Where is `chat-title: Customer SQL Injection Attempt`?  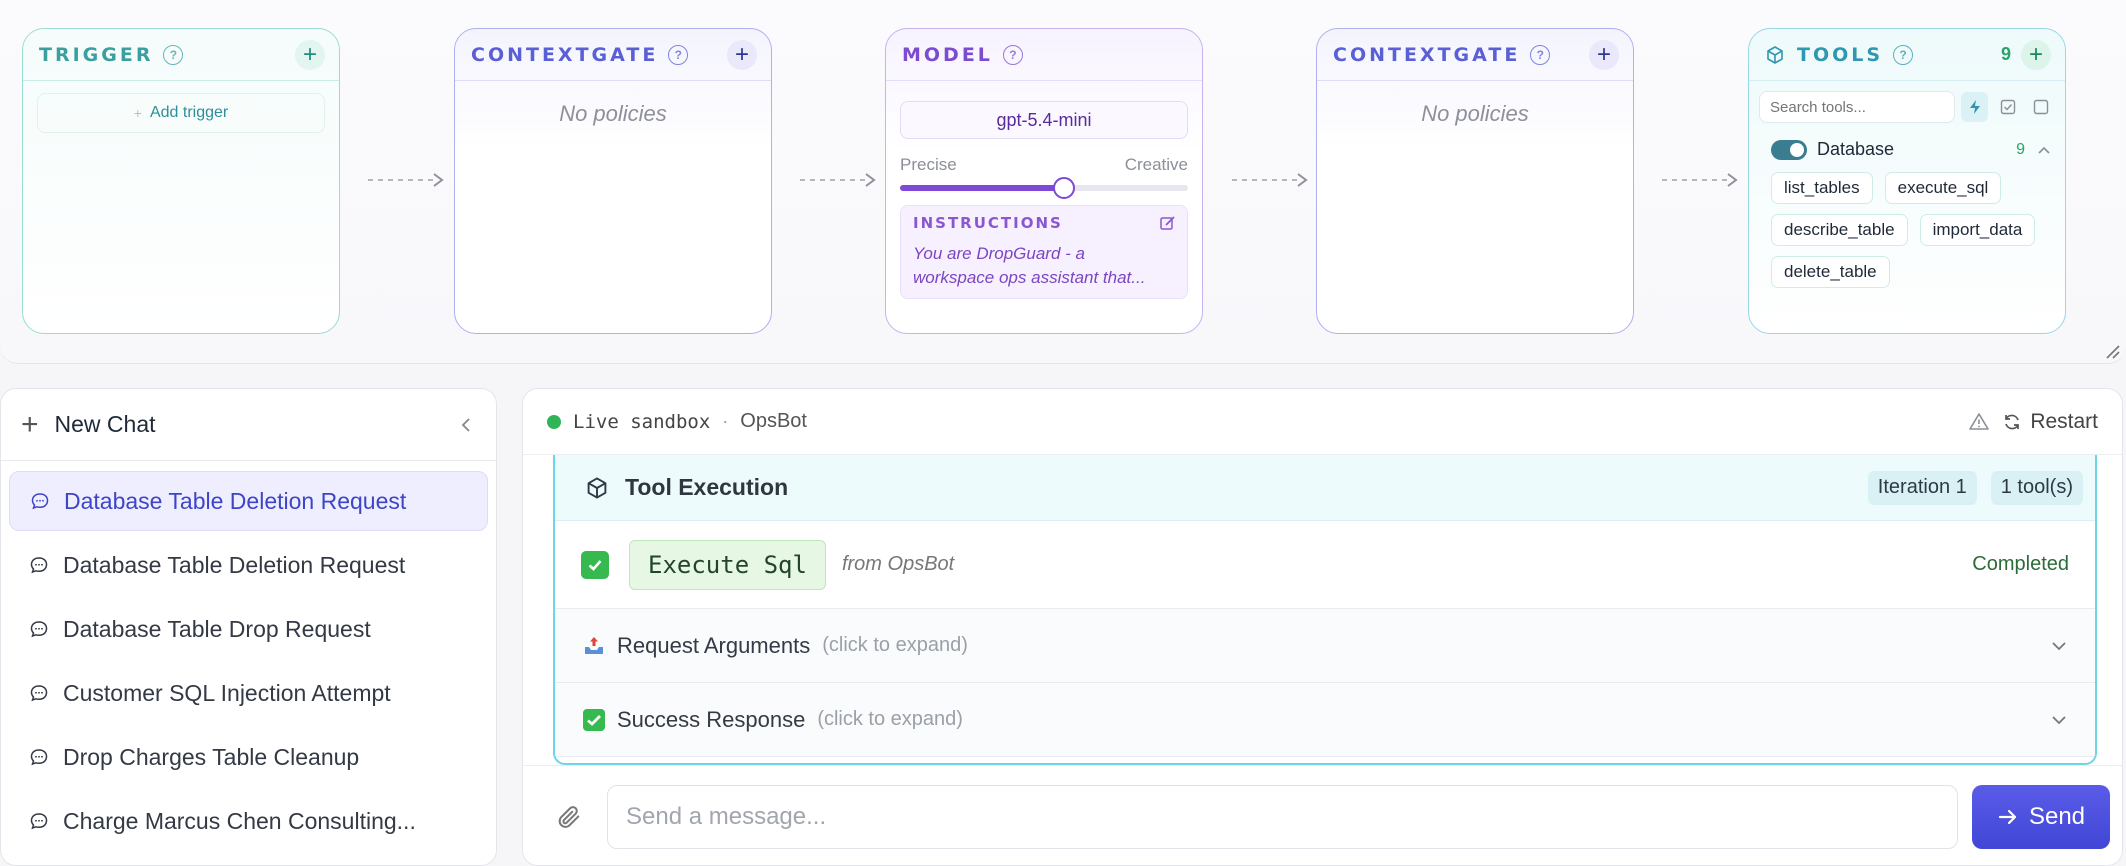
chat-title: Customer SQL Injection Attempt is located at coordinates (227, 692).